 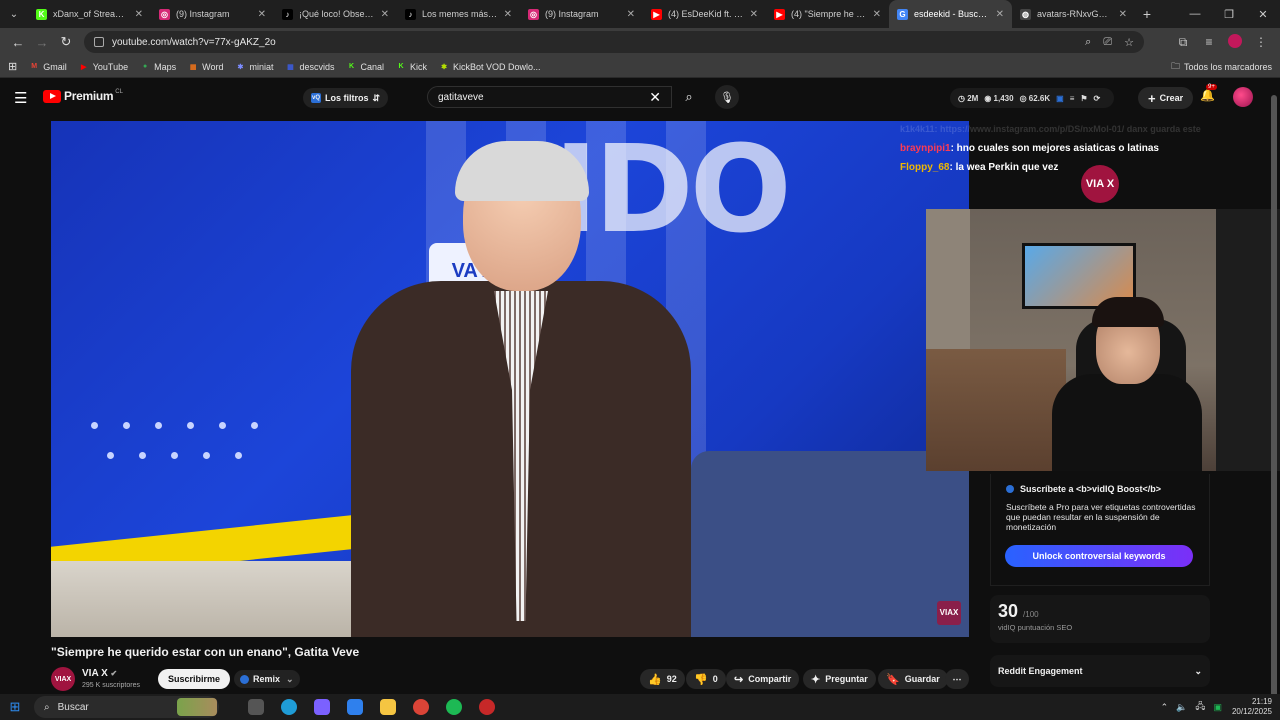 I want to click on bookmark-star-icon: ☆, so click(x=1129, y=42).